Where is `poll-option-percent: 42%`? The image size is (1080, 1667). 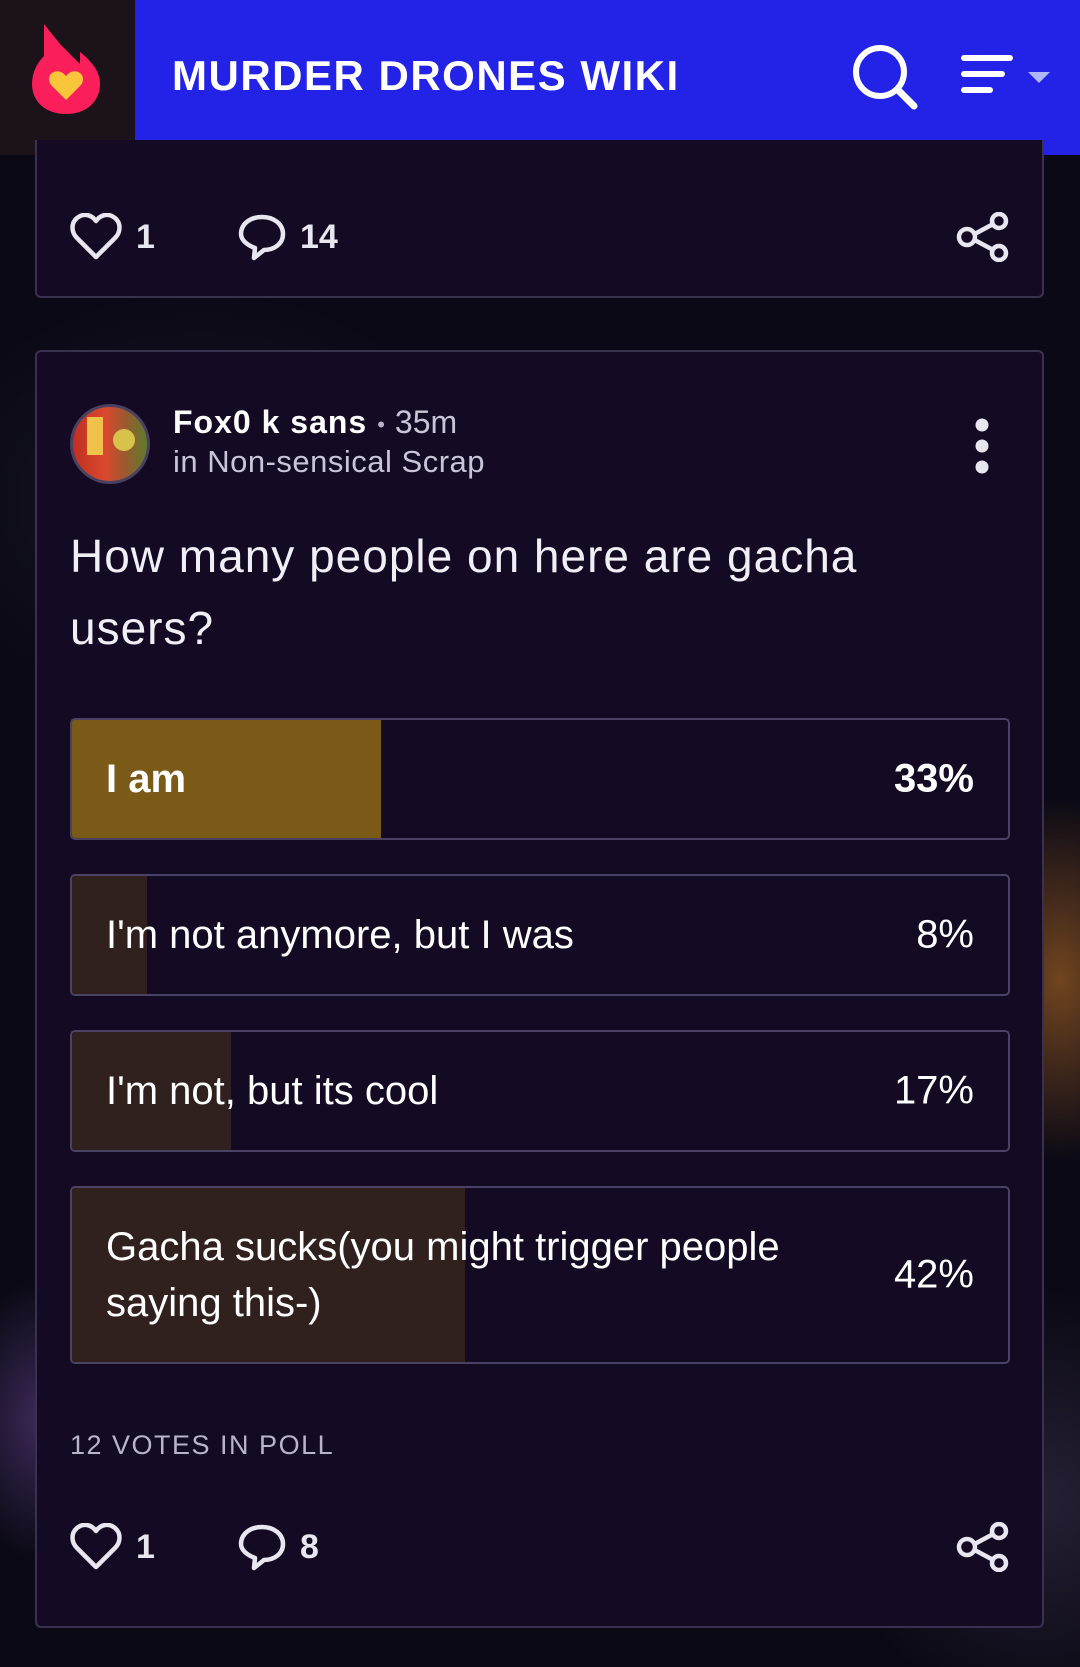 poll-option-percent: 42% is located at coordinates (933, 1274).